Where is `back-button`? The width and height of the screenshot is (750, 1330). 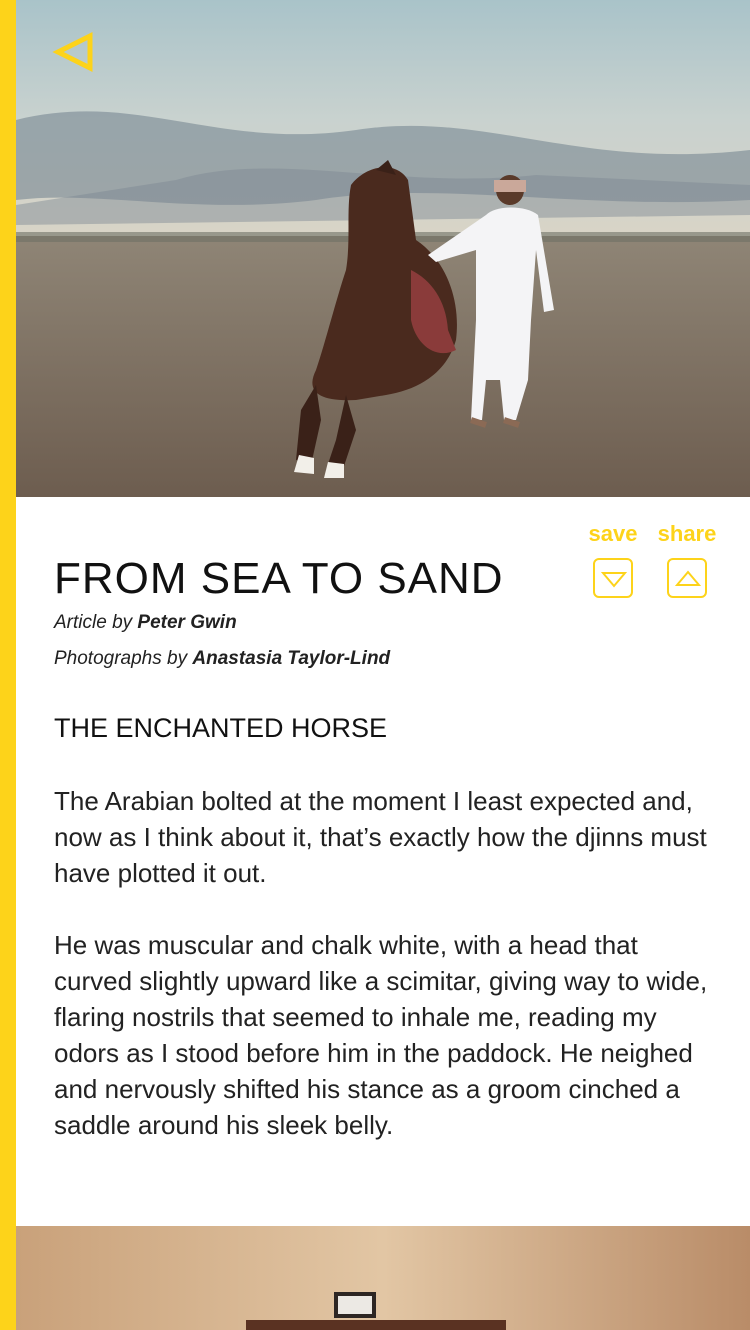 back-button is located at coordinates (75, 53).